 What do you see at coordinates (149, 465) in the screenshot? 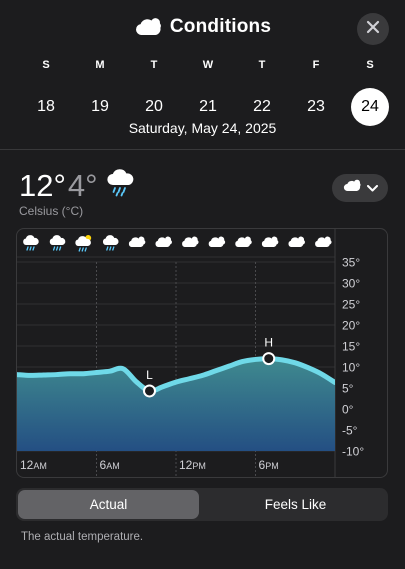
I see `x-axis-labels: 12AM 6AM 12PM 6PM` at bounding box center [149, 465].